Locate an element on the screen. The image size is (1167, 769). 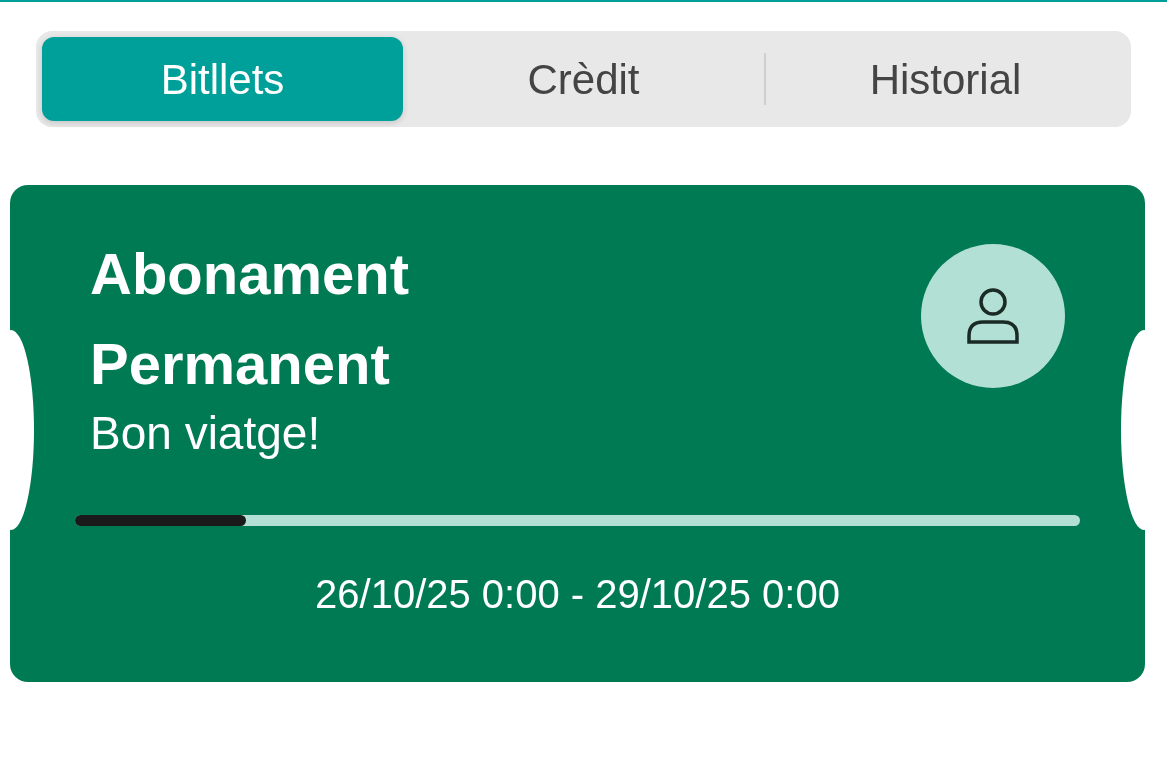
user-icon is located at coordinates (993, 316).